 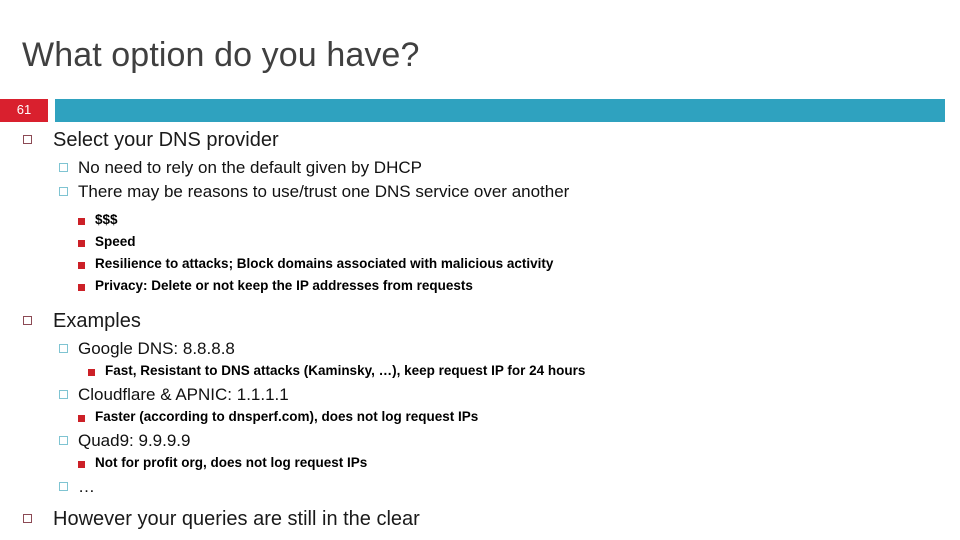 I want to click on page-title: What option do you have?, so click(x=221, y=55).